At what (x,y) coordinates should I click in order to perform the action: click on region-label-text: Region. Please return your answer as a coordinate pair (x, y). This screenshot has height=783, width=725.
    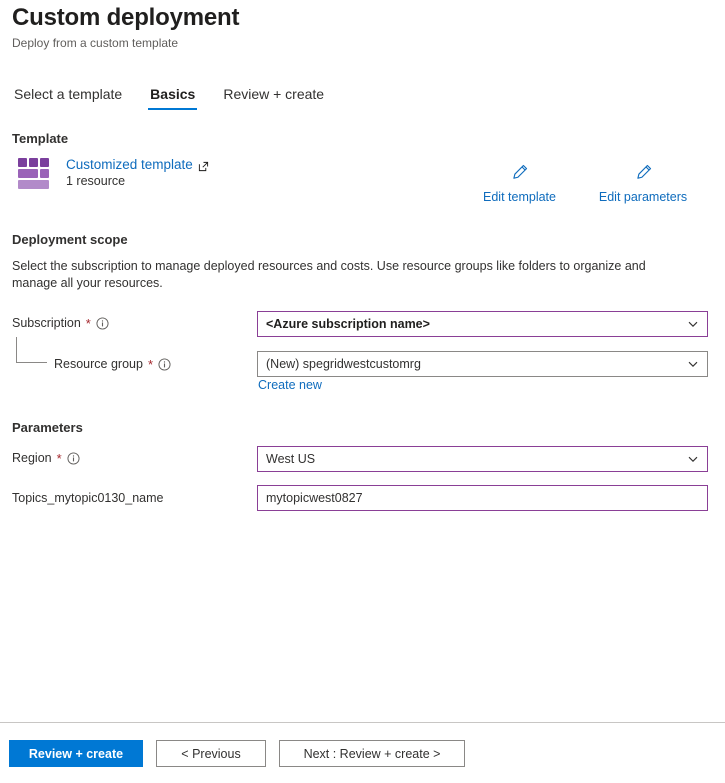
    Looking at the image, I should click on (32, 458).